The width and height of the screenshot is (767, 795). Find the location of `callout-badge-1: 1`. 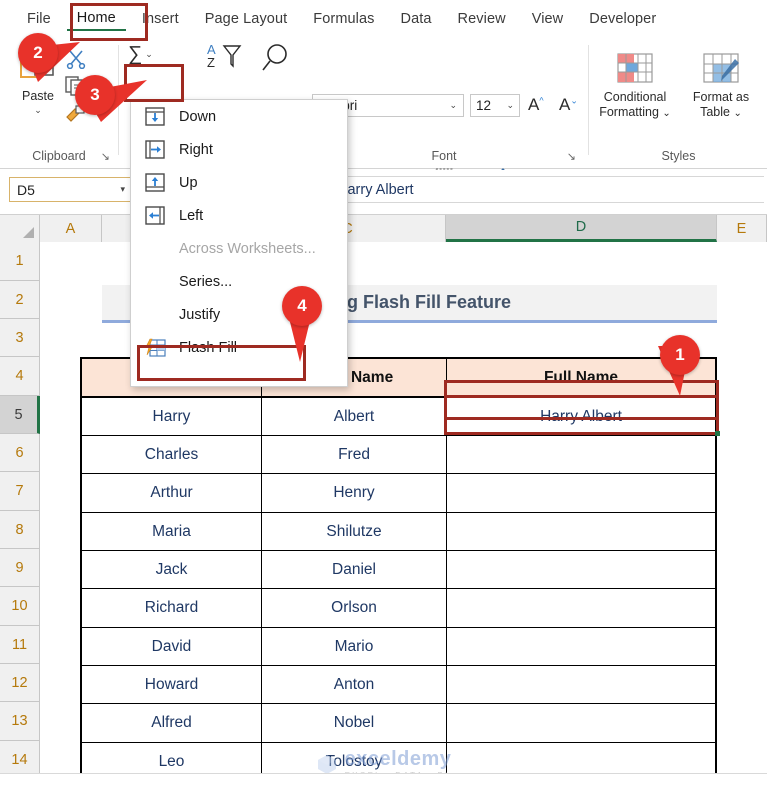

callout-badge-1: 1 is located at coordinates (680, 355).